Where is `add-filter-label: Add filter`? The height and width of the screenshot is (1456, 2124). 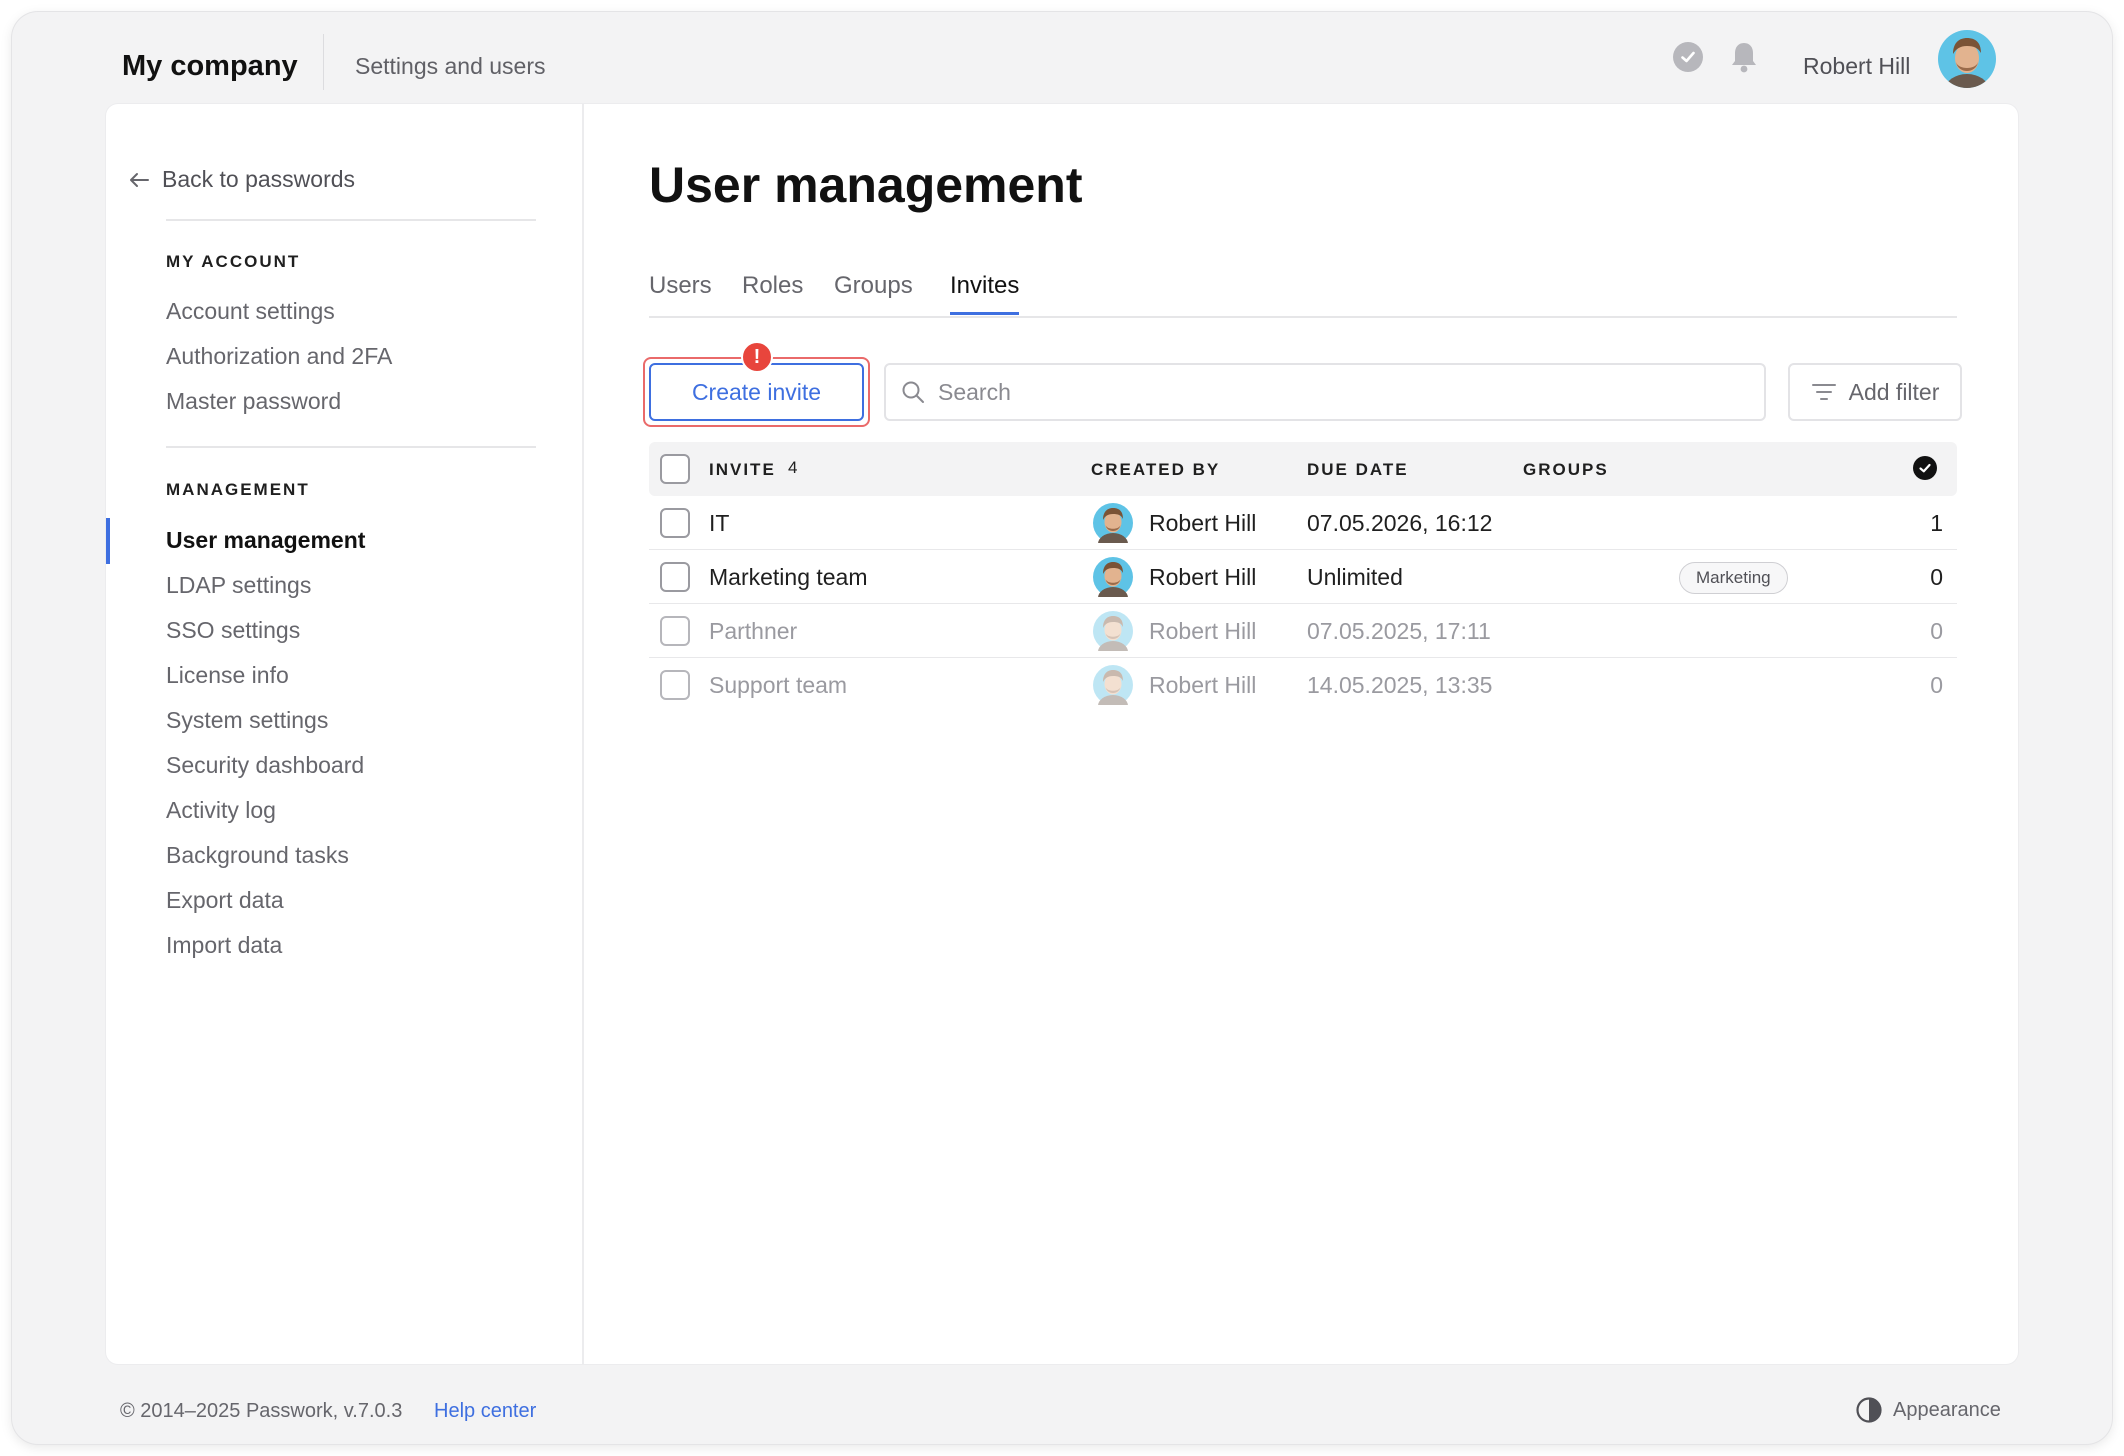 add-filter-label: Add filter is located at coordinates (1894, 391).